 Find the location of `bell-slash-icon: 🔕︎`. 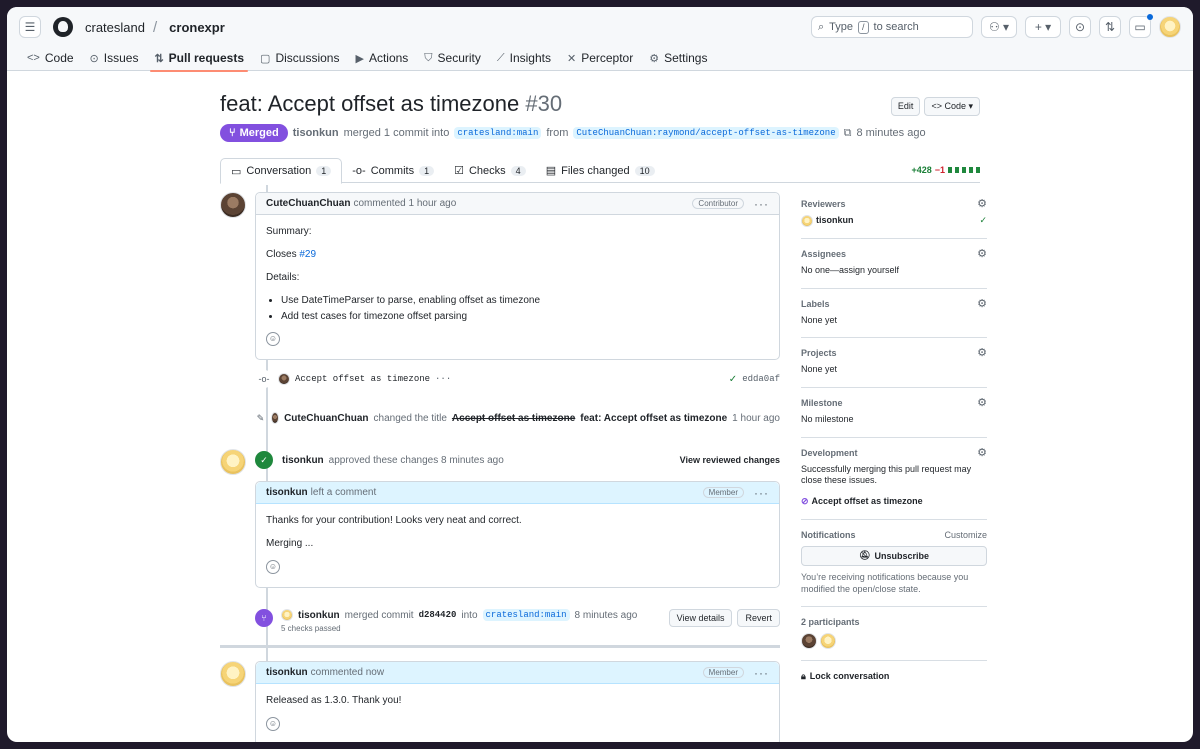

bell-slash-icon: 🔕︎ is located at coordinates (865, 555).